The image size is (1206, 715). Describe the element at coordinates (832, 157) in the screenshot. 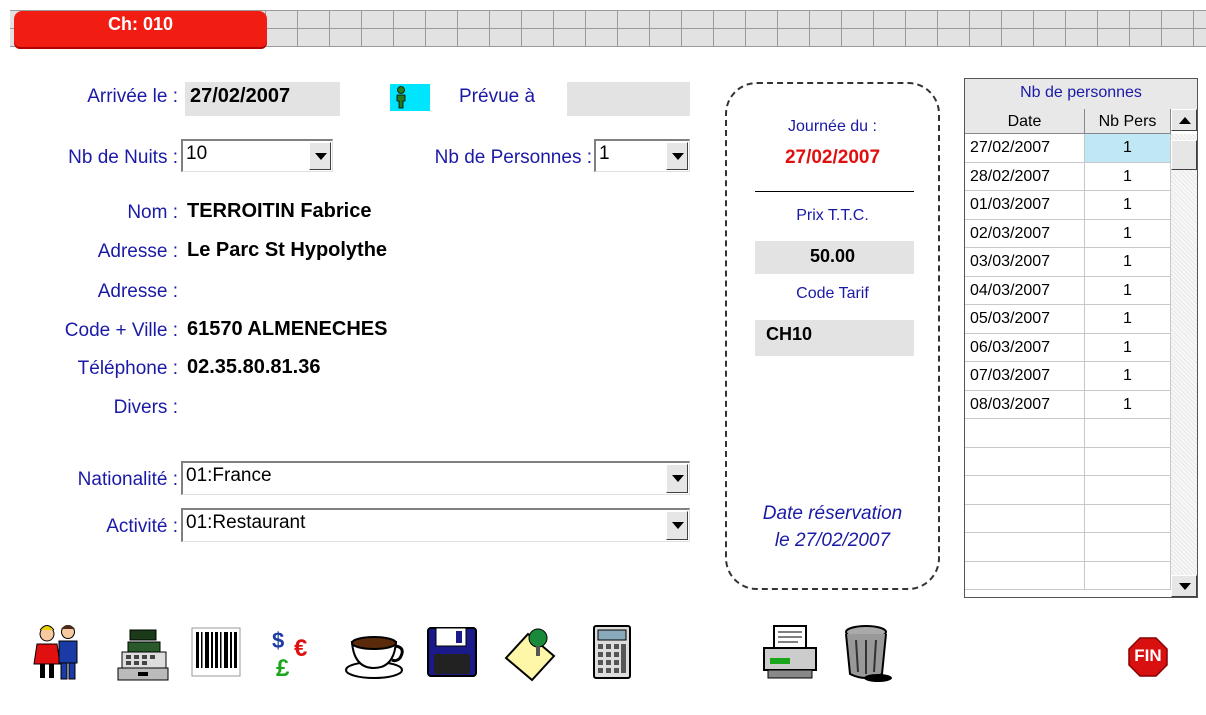

I see `journee-date: 27/02/2007` at that location.